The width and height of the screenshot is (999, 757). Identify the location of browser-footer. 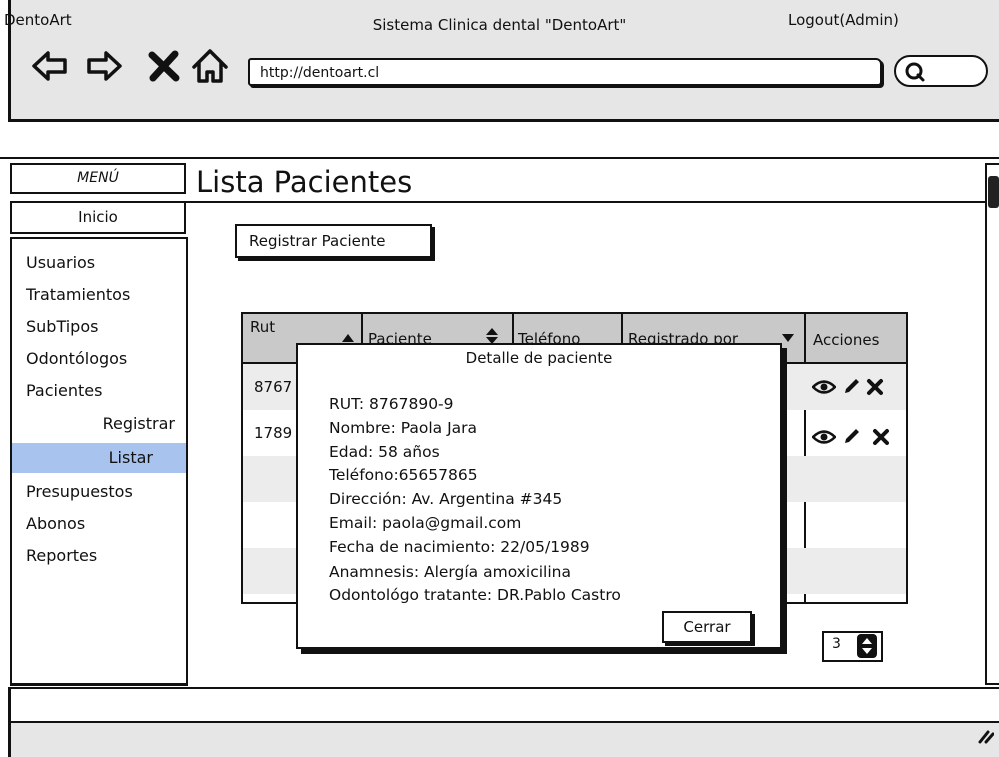
(503, 739).